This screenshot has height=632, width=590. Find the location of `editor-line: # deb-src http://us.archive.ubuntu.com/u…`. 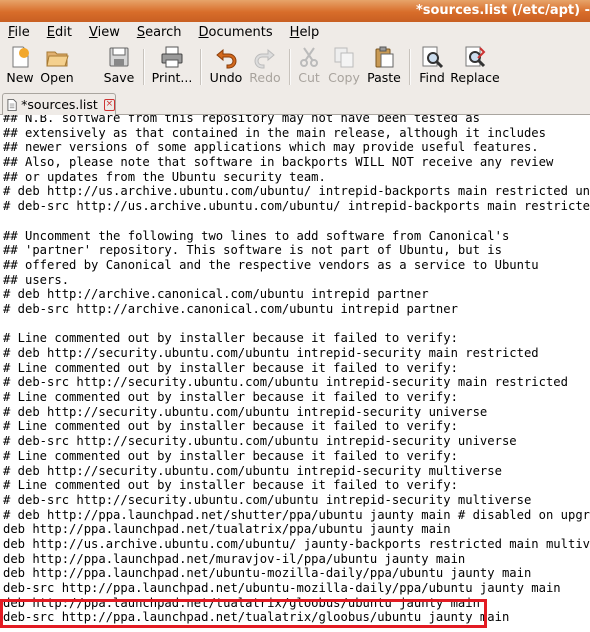

editor-line: # deb-src http://us.archive.ubuntu.com/u… is located at coordinates (296, 206).